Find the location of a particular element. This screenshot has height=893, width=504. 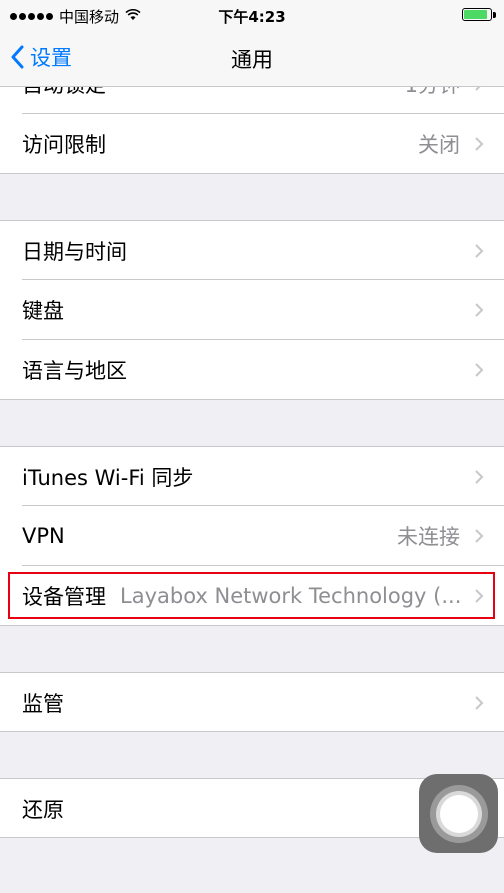

page-title: 通用 is located at coordinates (252, 60).